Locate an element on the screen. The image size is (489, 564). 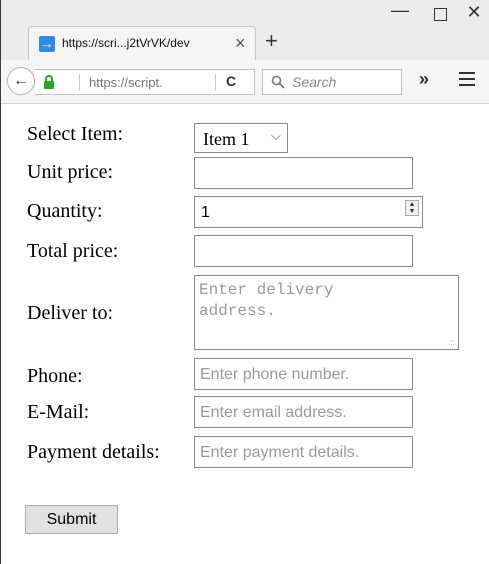
email-label: E-Mail: is located at coordinates (58, 412).